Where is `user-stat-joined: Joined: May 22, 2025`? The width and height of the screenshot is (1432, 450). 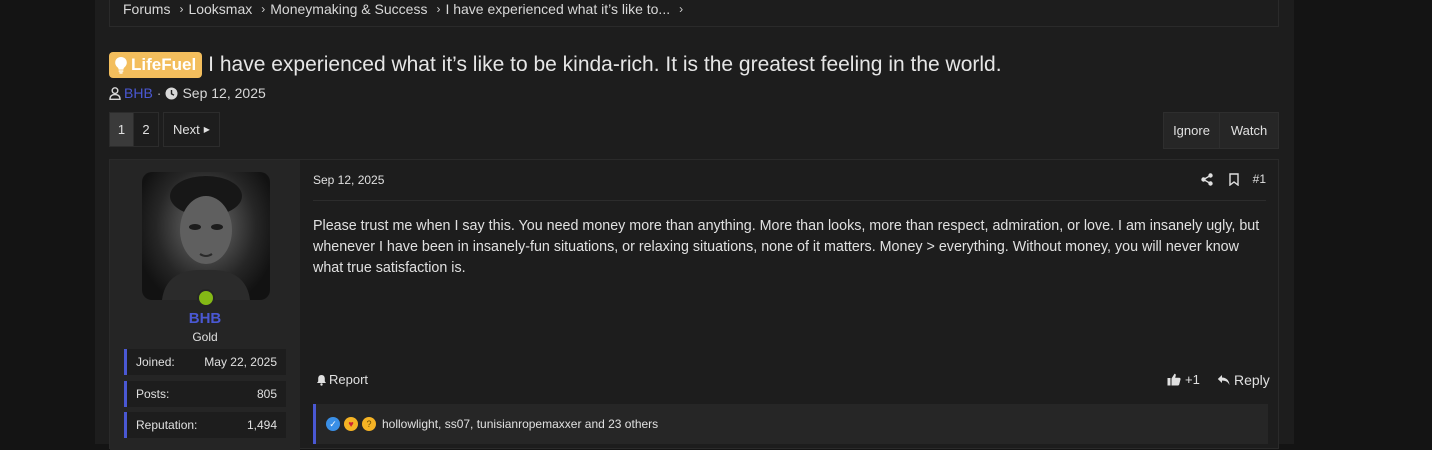
user-stat-joined: Joined: May 22, 2025 is located at coordinates (205, 362).